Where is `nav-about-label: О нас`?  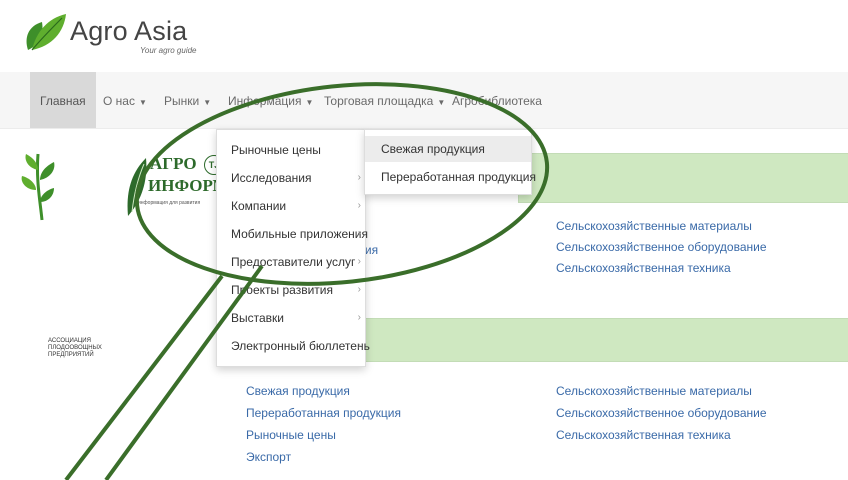
nav-about-label: О нас is located at coordinates (119, 101).